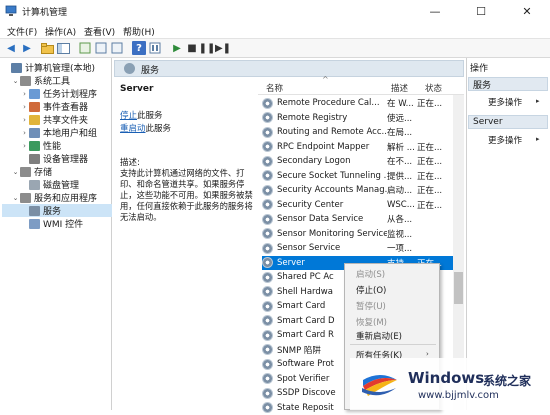  I want to click on more-actions-services: 更多操作, so click(505, 102).